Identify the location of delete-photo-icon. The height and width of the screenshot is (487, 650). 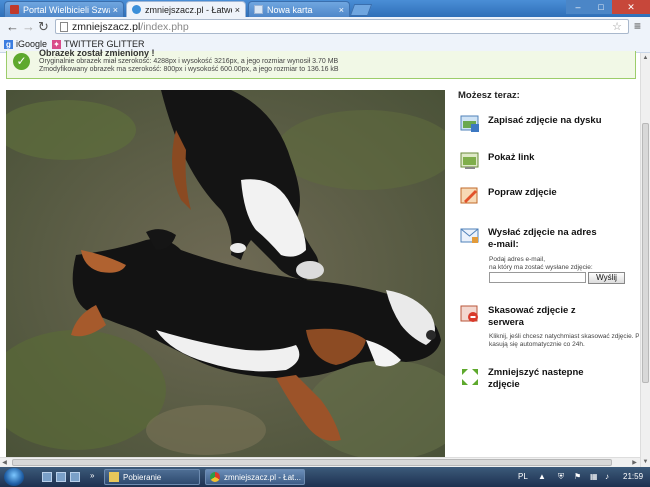
(470, 314).